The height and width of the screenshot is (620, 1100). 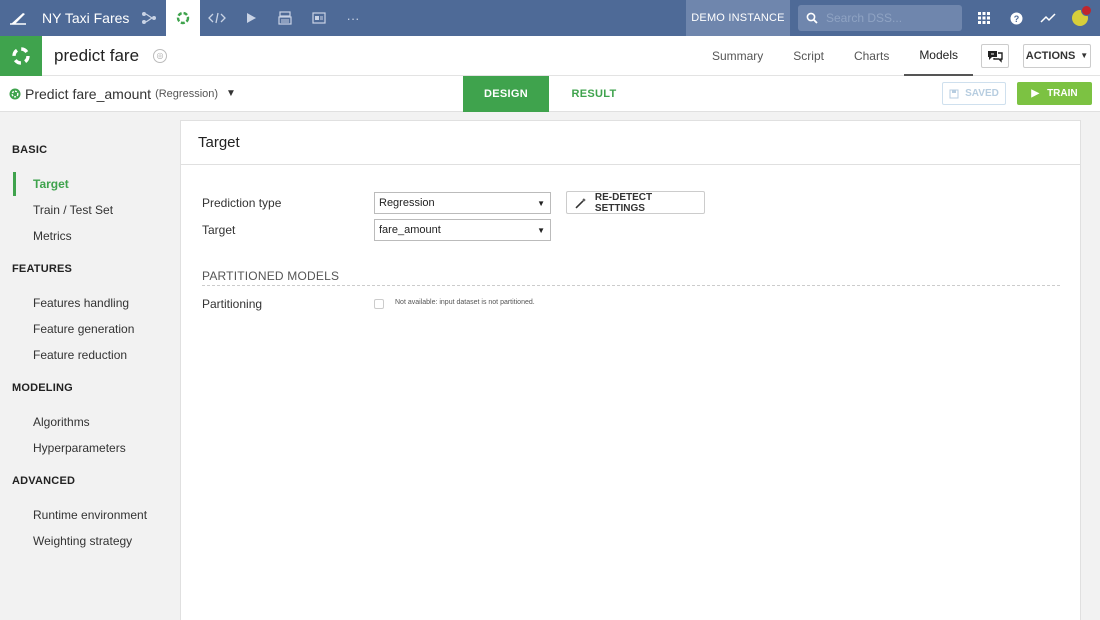 I want to click on dss-logo-icon, so click(x=18, y=18).